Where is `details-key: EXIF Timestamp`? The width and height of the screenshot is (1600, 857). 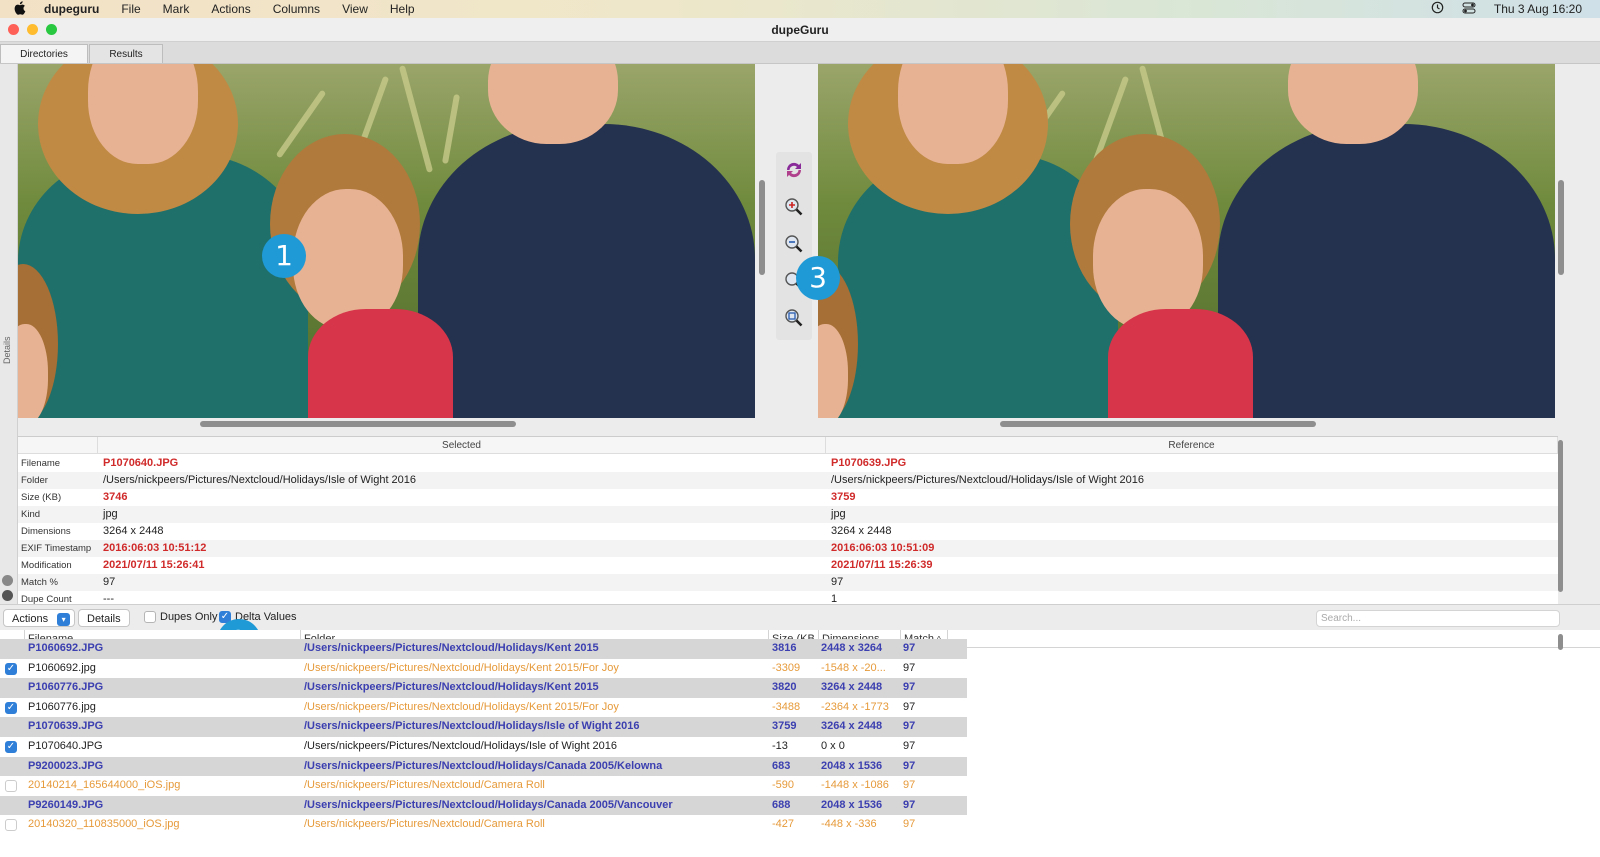
details-key: EXIF Timestamp is located at coordinates (56, 548).